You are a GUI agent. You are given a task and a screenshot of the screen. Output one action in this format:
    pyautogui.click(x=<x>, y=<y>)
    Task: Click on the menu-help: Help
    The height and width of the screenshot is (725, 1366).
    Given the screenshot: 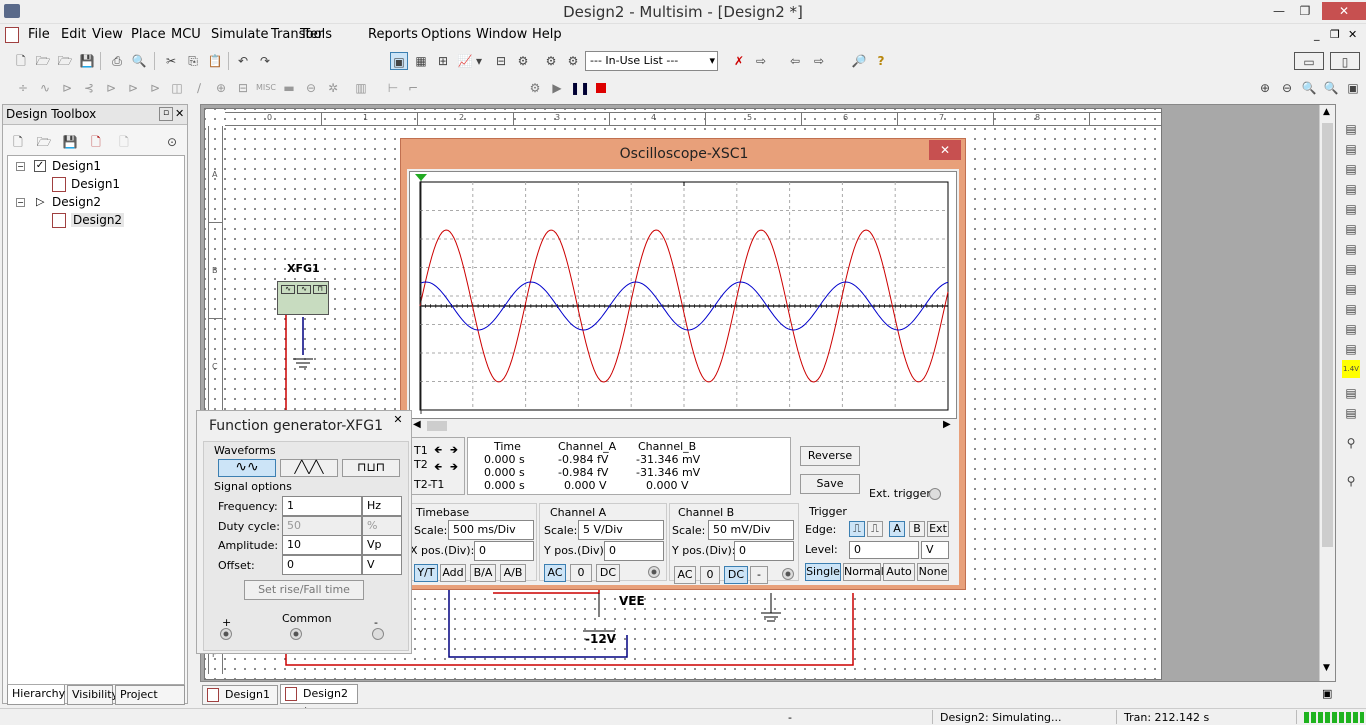 What is the action you would take?
    pyautogui.click(x=547, y=34)
    